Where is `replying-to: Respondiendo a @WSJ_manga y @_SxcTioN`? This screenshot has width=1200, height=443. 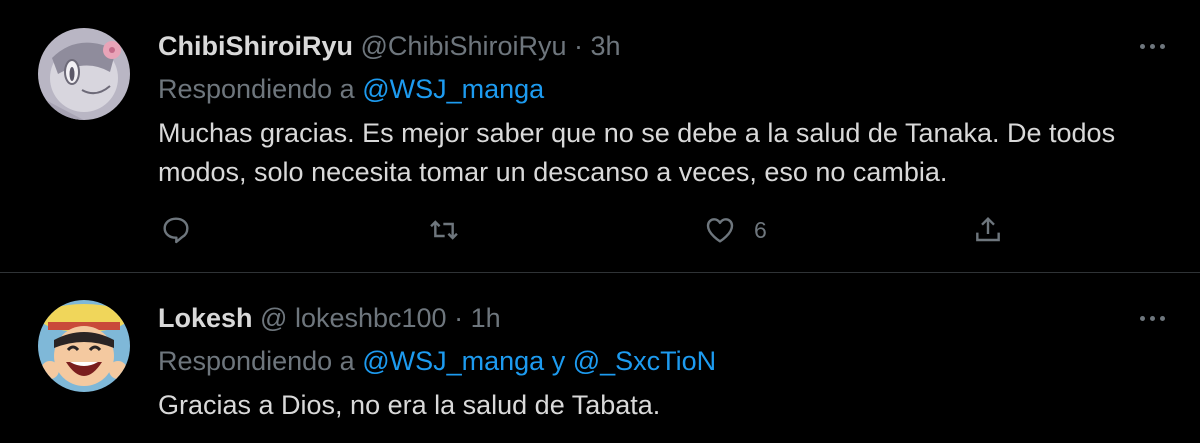
replying-to: Respondiendo a @WSJ_manga y @_SxcTioN is located at coordinates (437, 361).